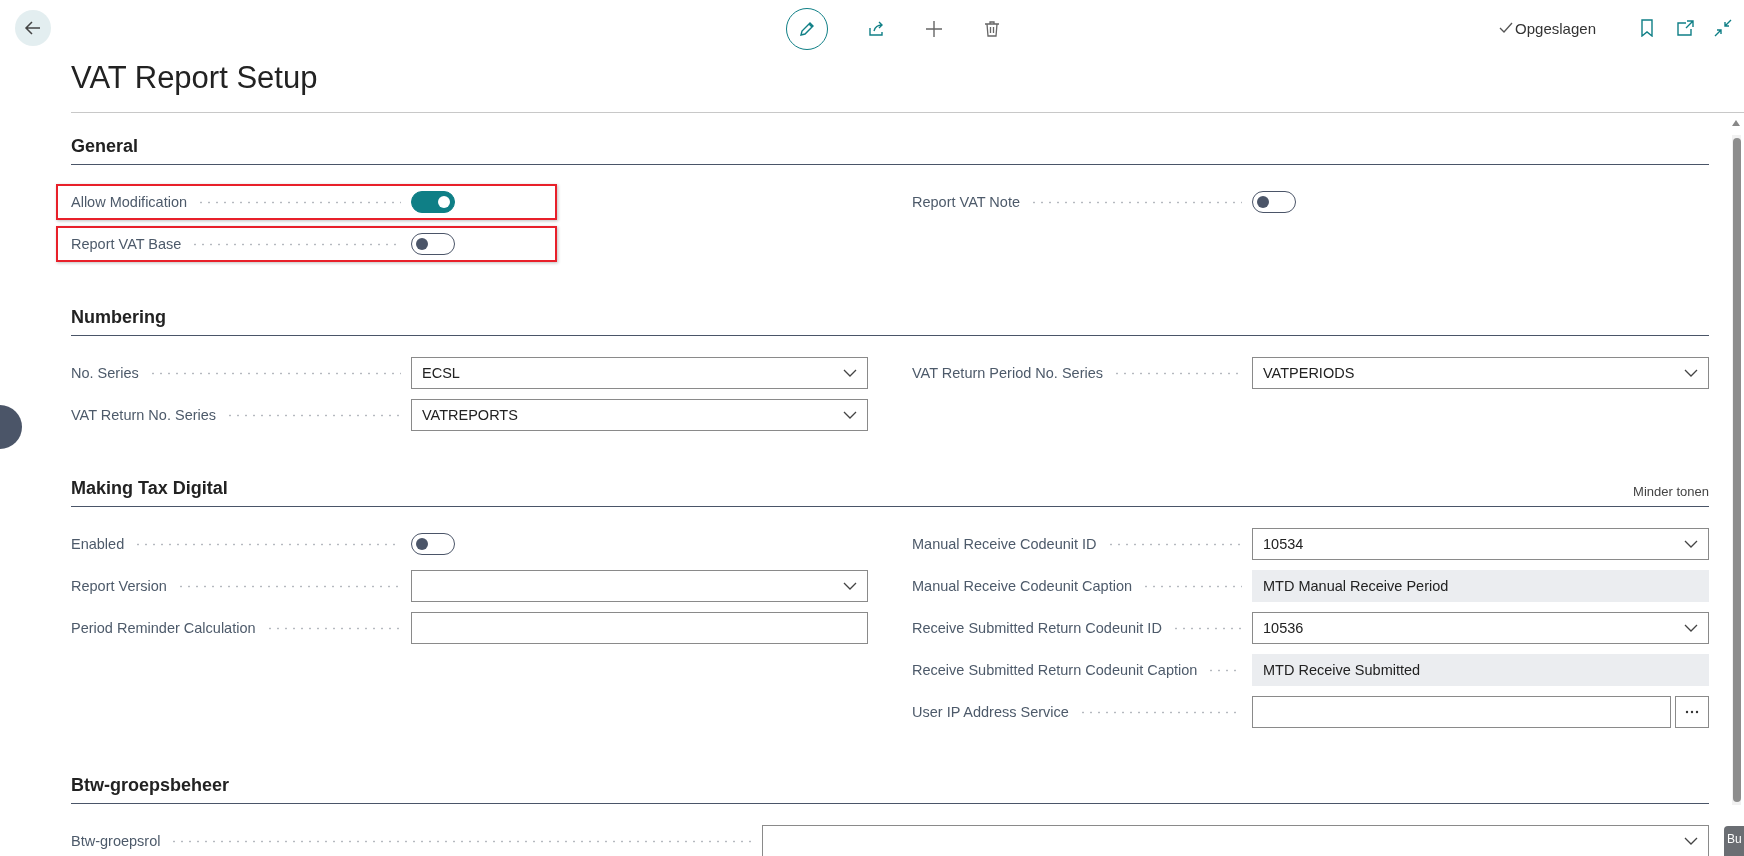 This screenshot has height=856, width=1744. What do you see at coordinates (639, 415) in the screenshot?
I see `dropdown-field: VATREPORTS` at bounding box center [639, 415].